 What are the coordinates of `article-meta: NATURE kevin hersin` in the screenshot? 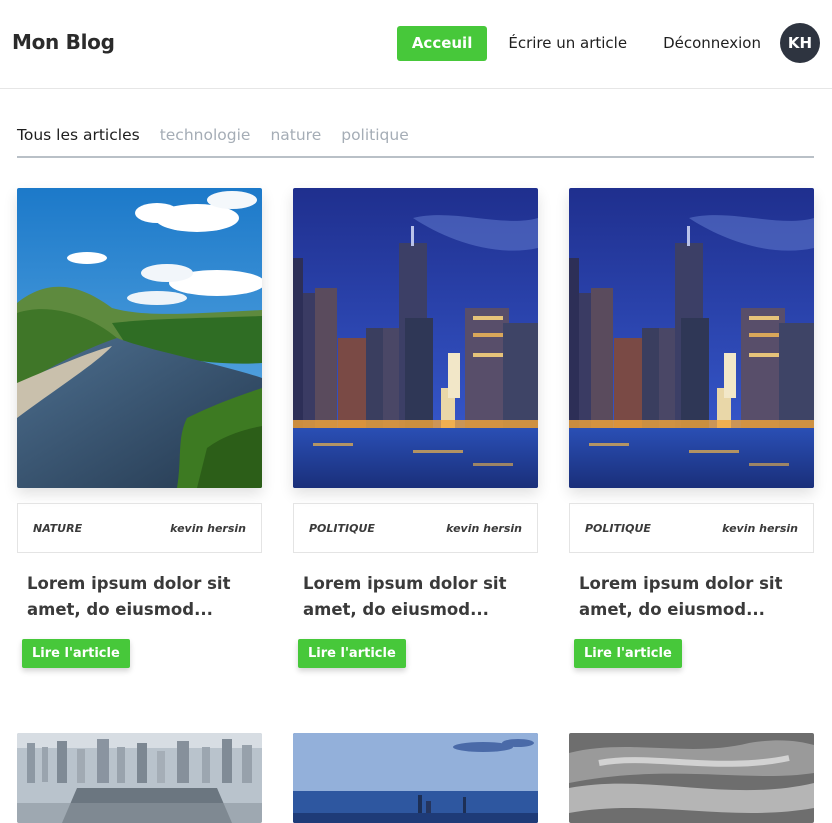 It's located at (139, 528).